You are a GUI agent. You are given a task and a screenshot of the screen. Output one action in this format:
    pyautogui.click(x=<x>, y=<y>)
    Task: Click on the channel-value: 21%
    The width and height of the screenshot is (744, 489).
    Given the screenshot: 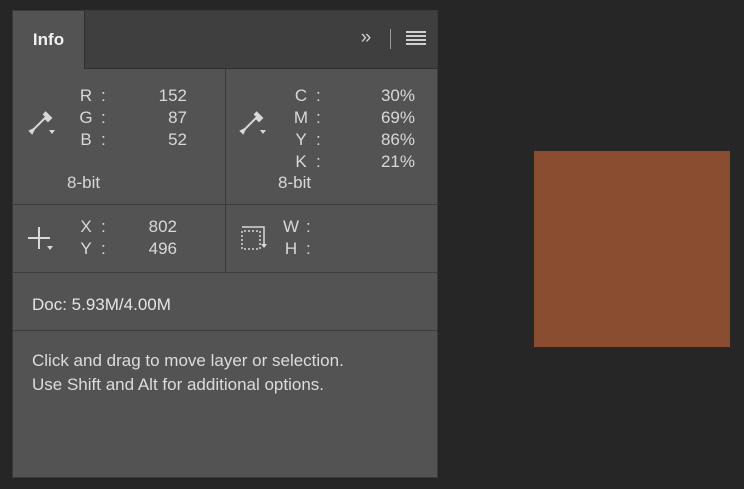 What is the action you would take?
    pyautogui.click(x=397, y=161)
    